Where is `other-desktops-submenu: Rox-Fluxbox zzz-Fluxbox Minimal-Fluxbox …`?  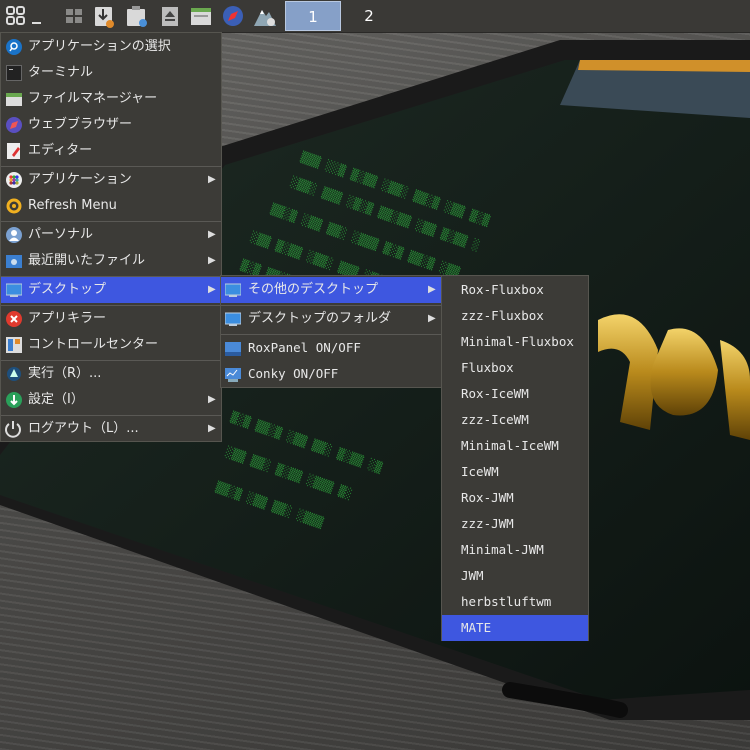 other-desktops-submenu: Rox-Fluxbox zzz-Fluxbox Minimal-Fluxbox … is located at coordinates (515, 458).